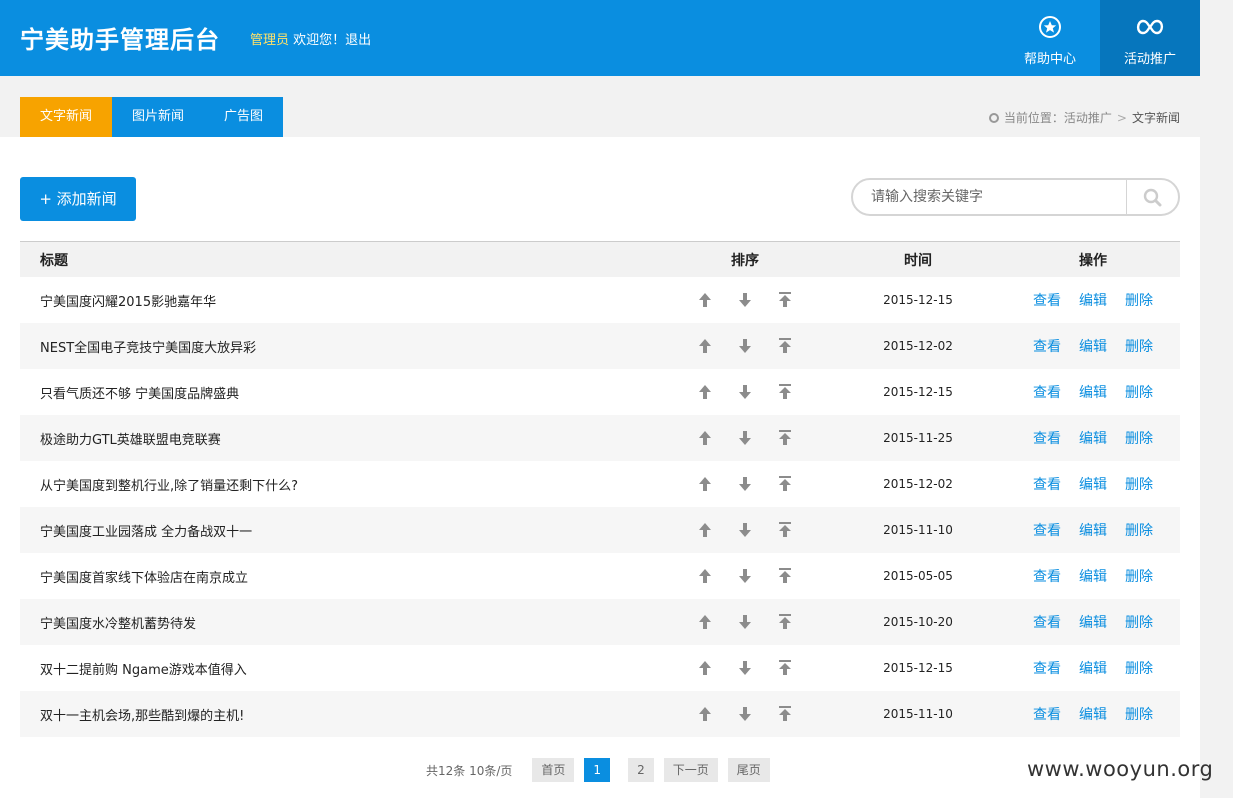 The image size is (1233, 798). Describe the element at coordinates (597, 770) in the screenshot. I see `pager-page-1: 1` at that location.